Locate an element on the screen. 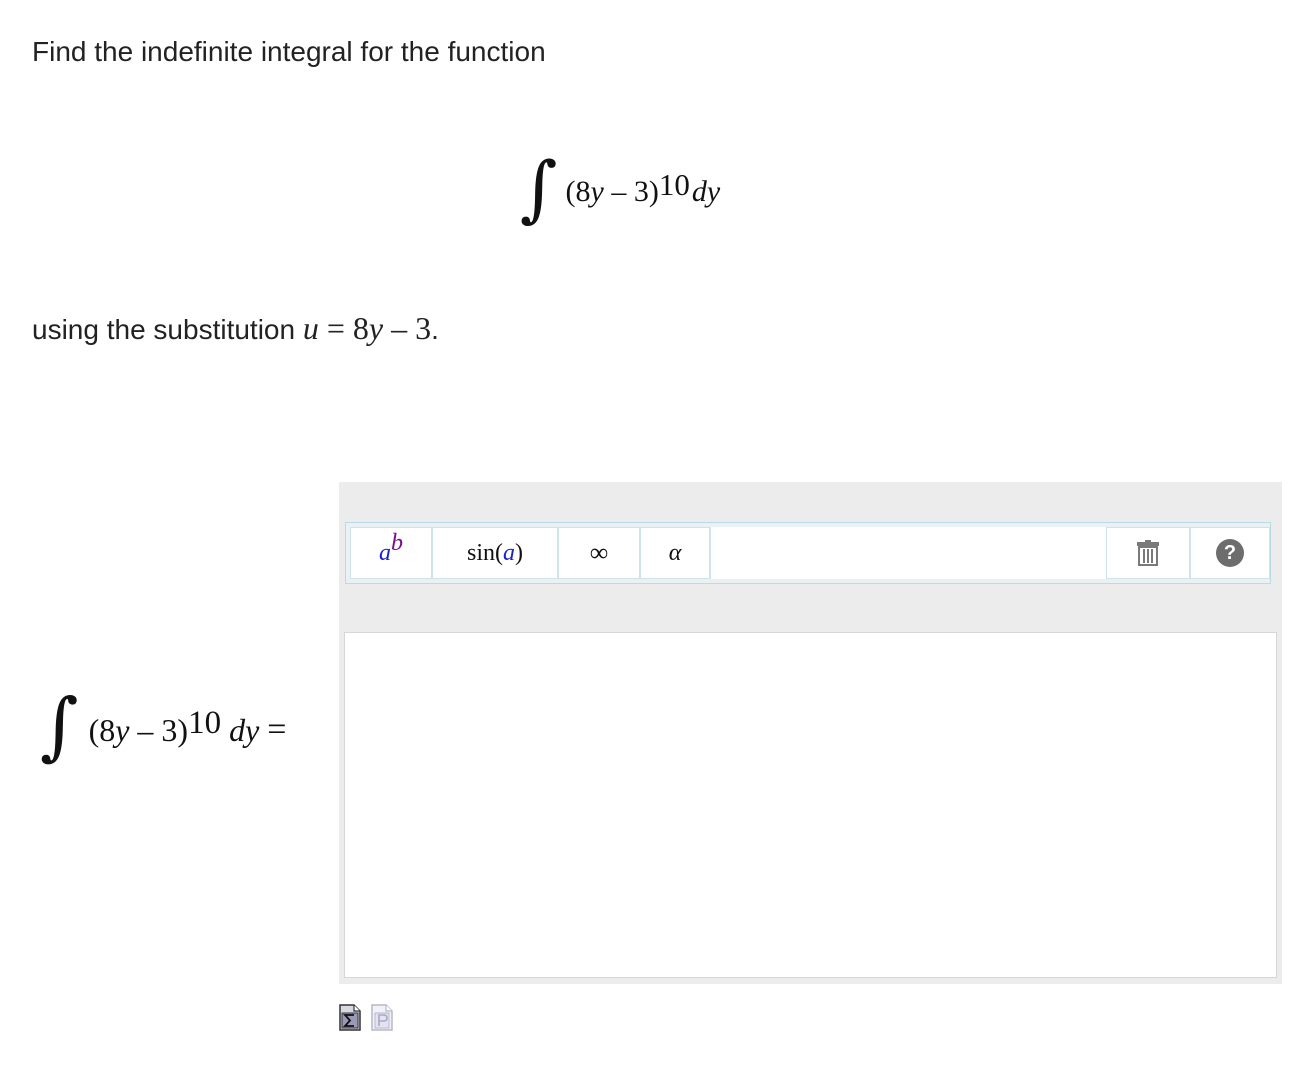  help-button: ? is located at coordinates (1230, 553).